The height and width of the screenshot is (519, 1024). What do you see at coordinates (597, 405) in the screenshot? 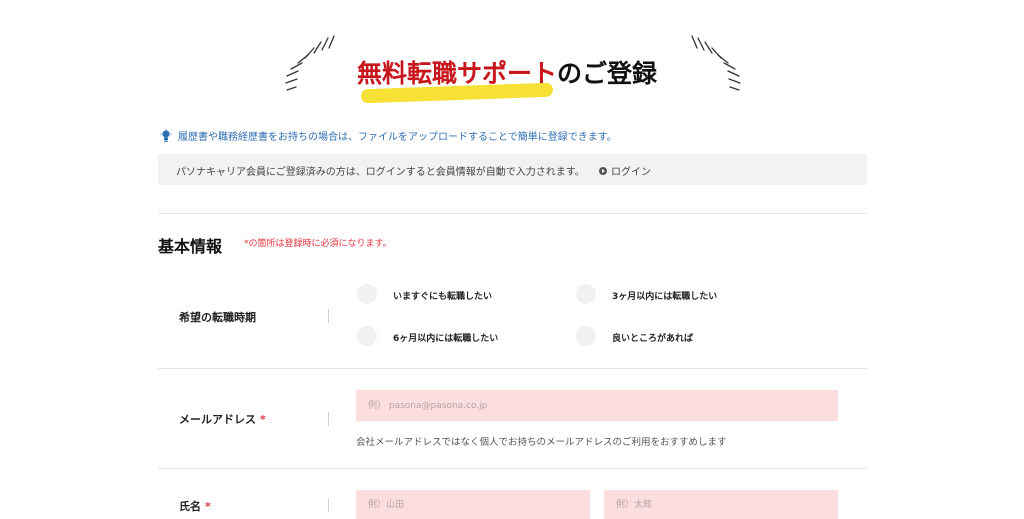
I see `email-input` at bounding box center [597, 405].